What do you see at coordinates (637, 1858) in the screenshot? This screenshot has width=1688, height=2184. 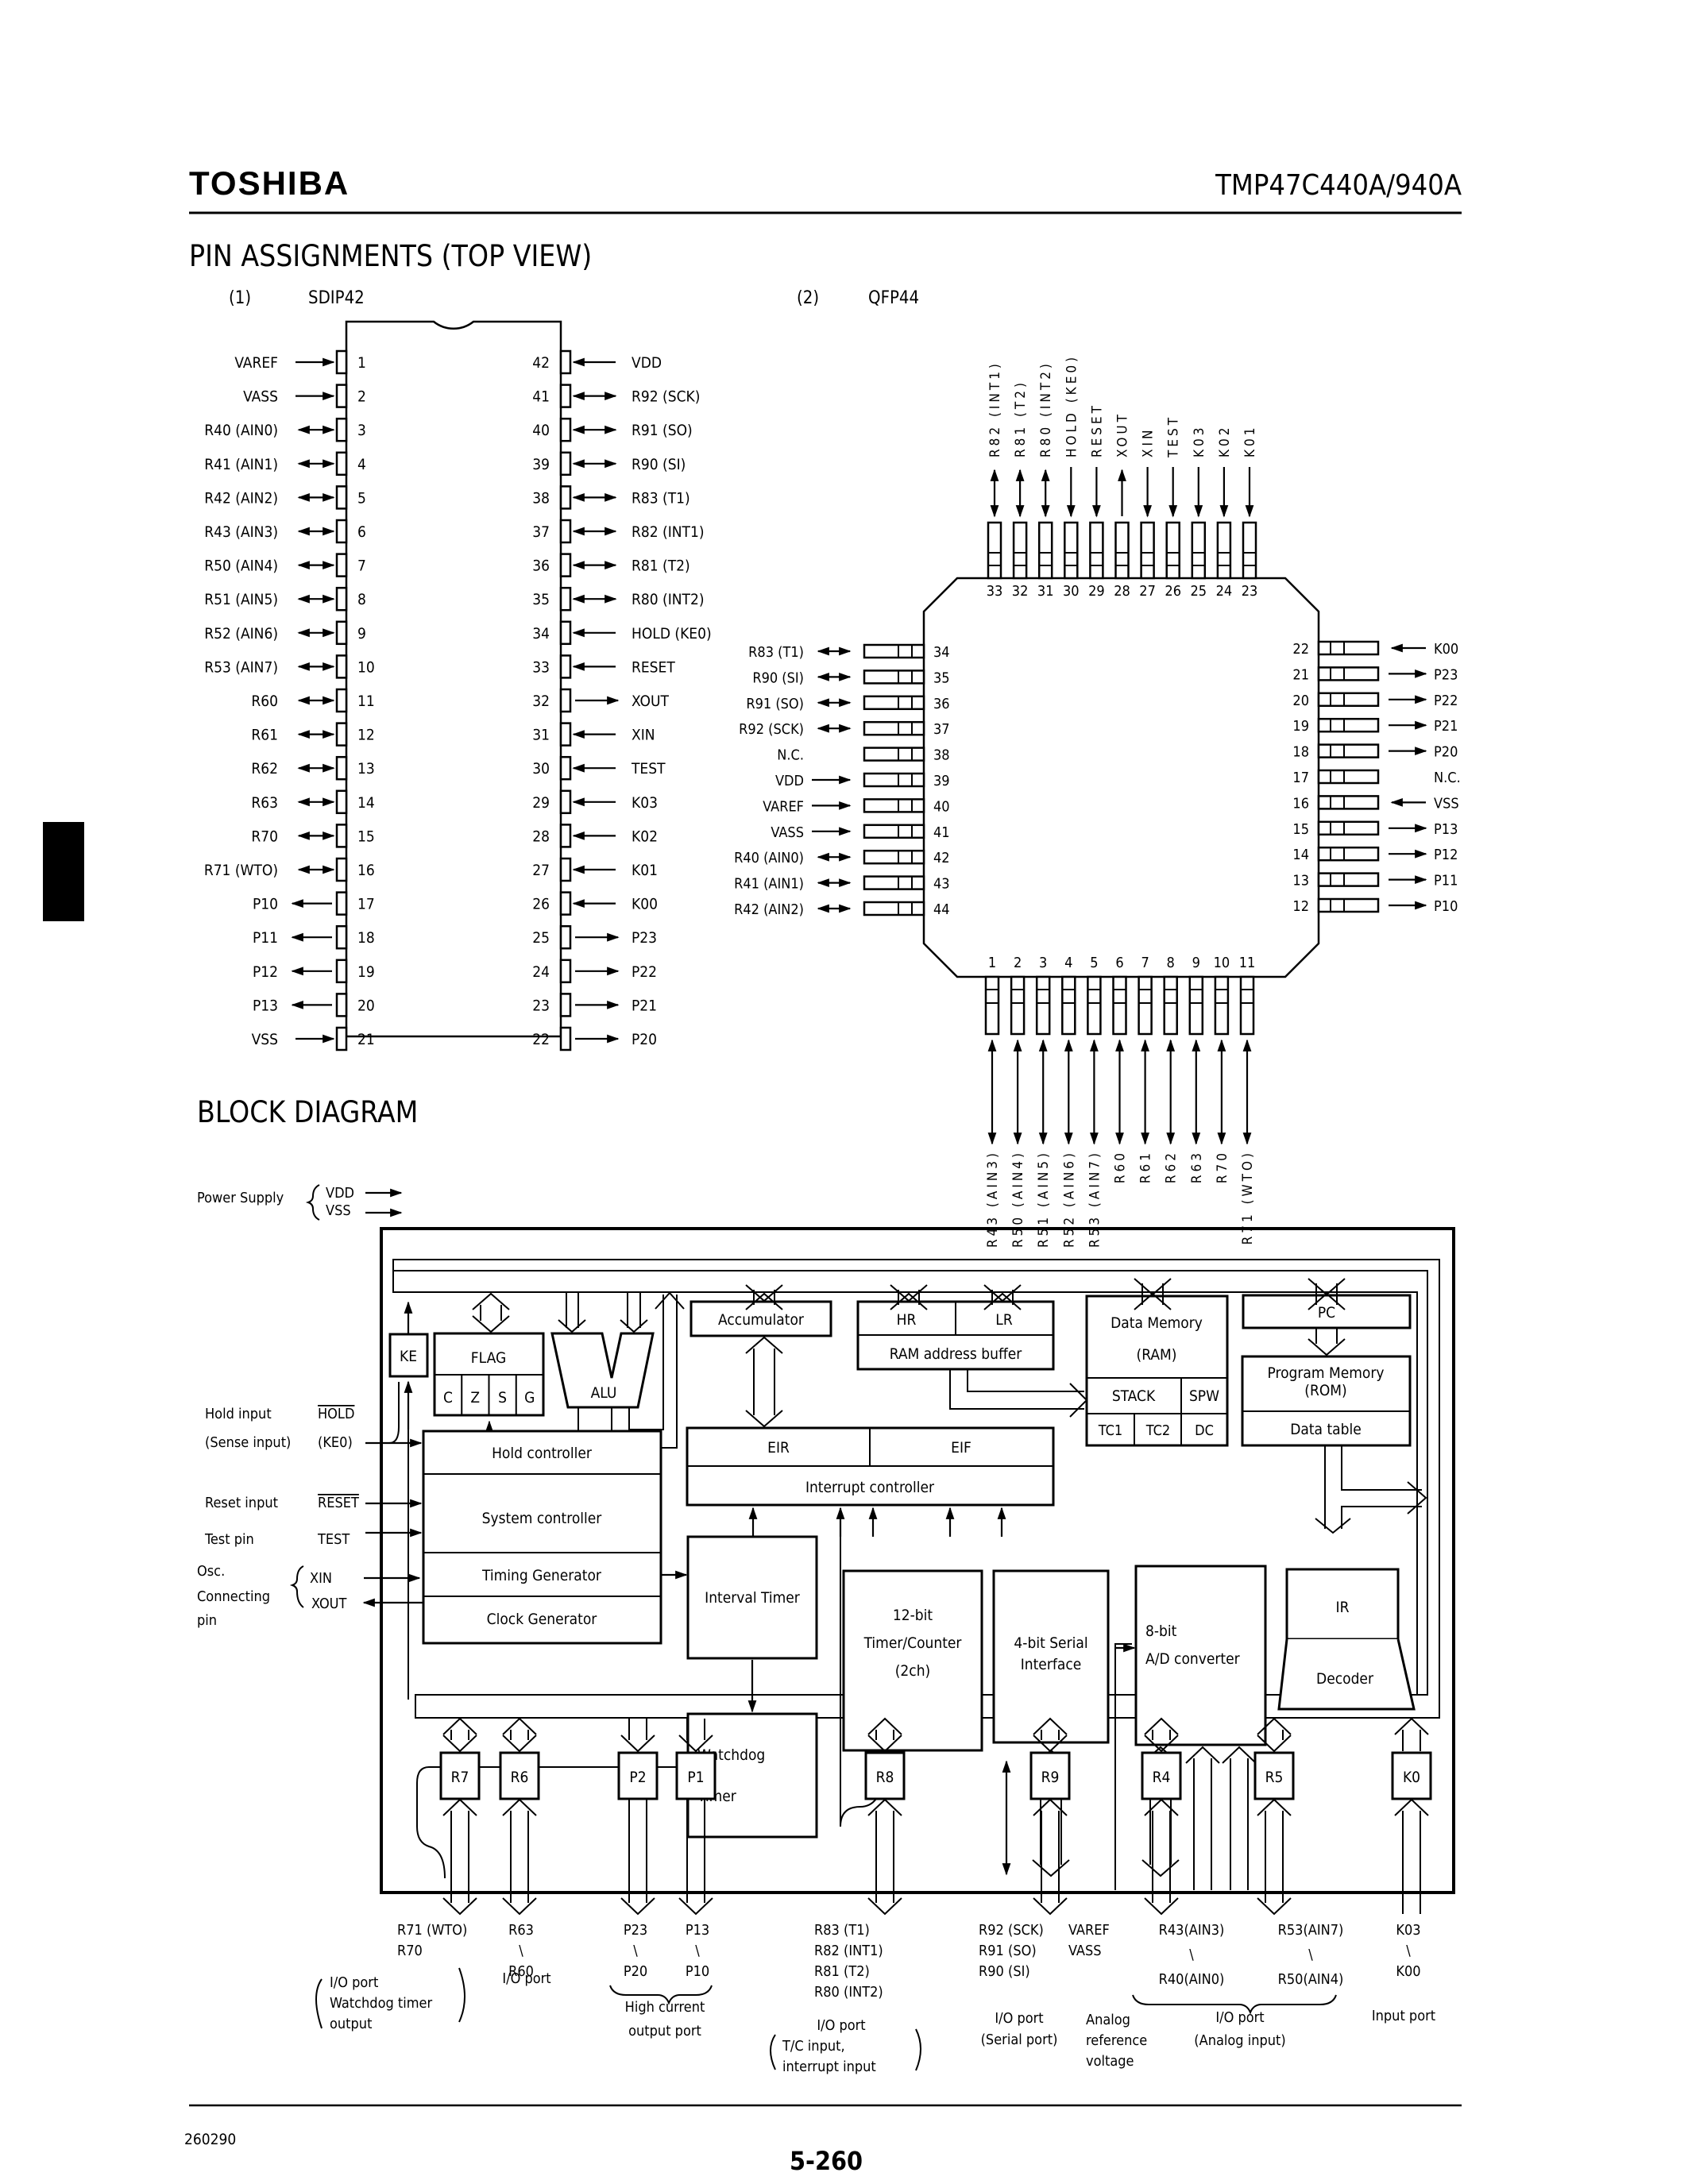 I see `port-bus-out` at bounding box center [637, 1858].